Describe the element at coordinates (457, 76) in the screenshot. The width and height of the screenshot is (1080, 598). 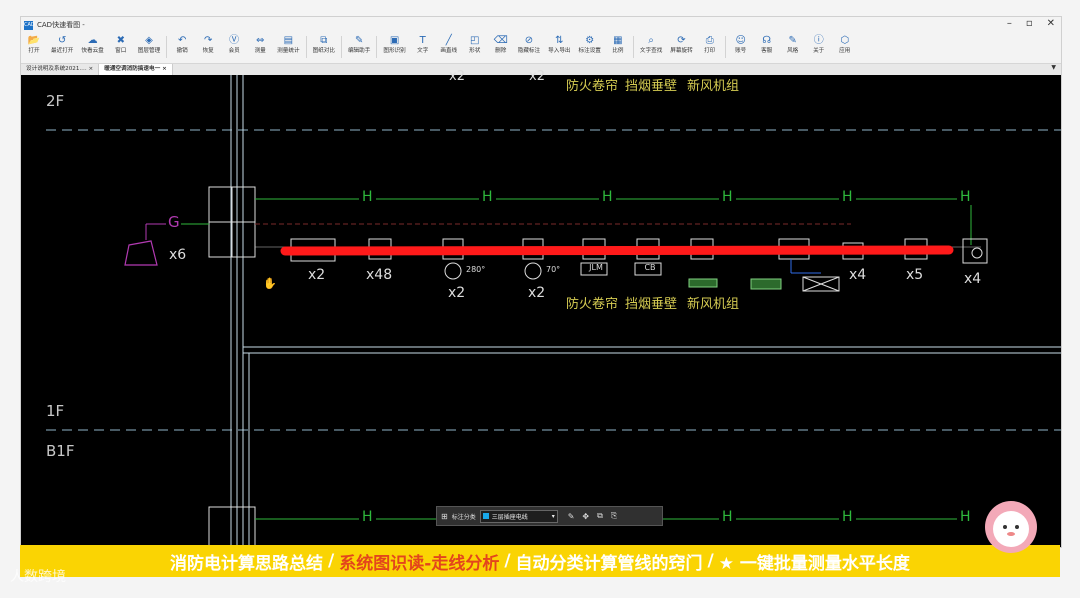
I see `top-label-x2a: x2` at that location.